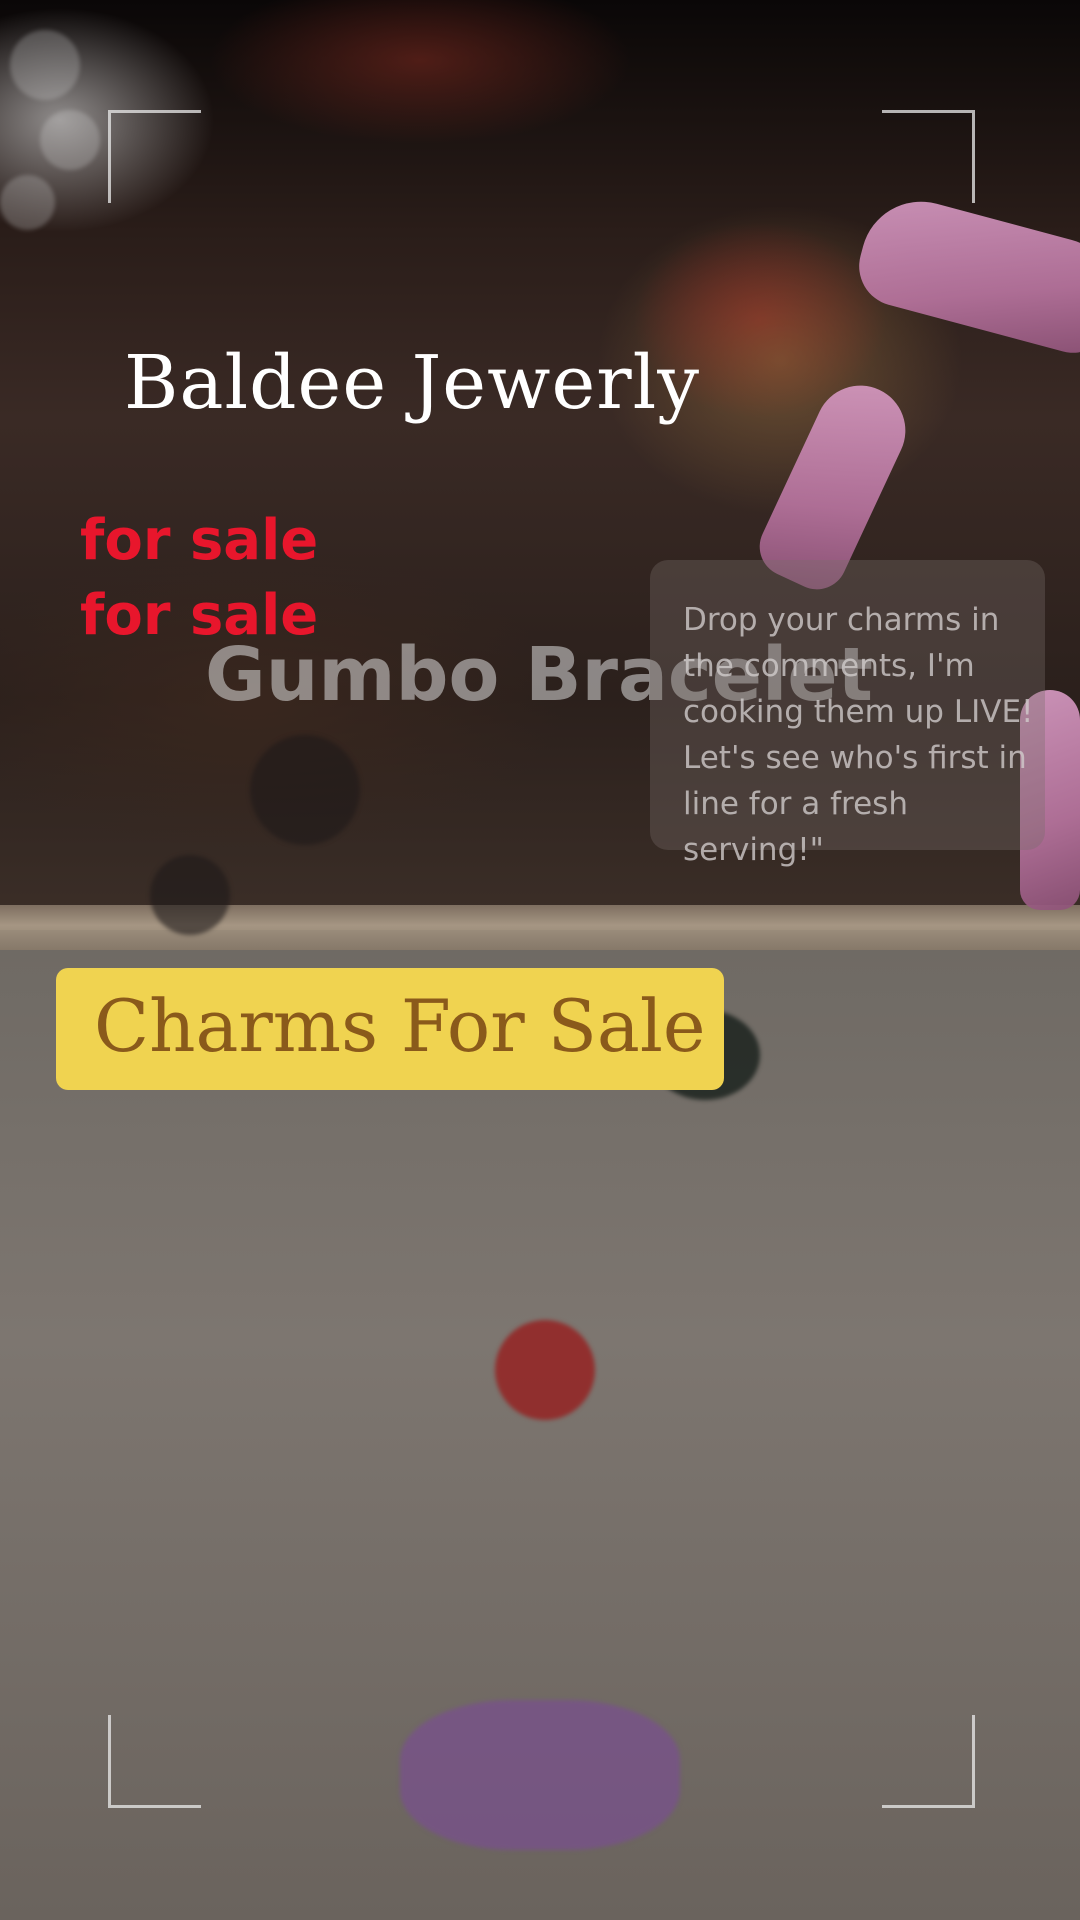  Describe the element at coordinates (540, 1775) in the screenshot. I see `amethyst-shape` at that location.